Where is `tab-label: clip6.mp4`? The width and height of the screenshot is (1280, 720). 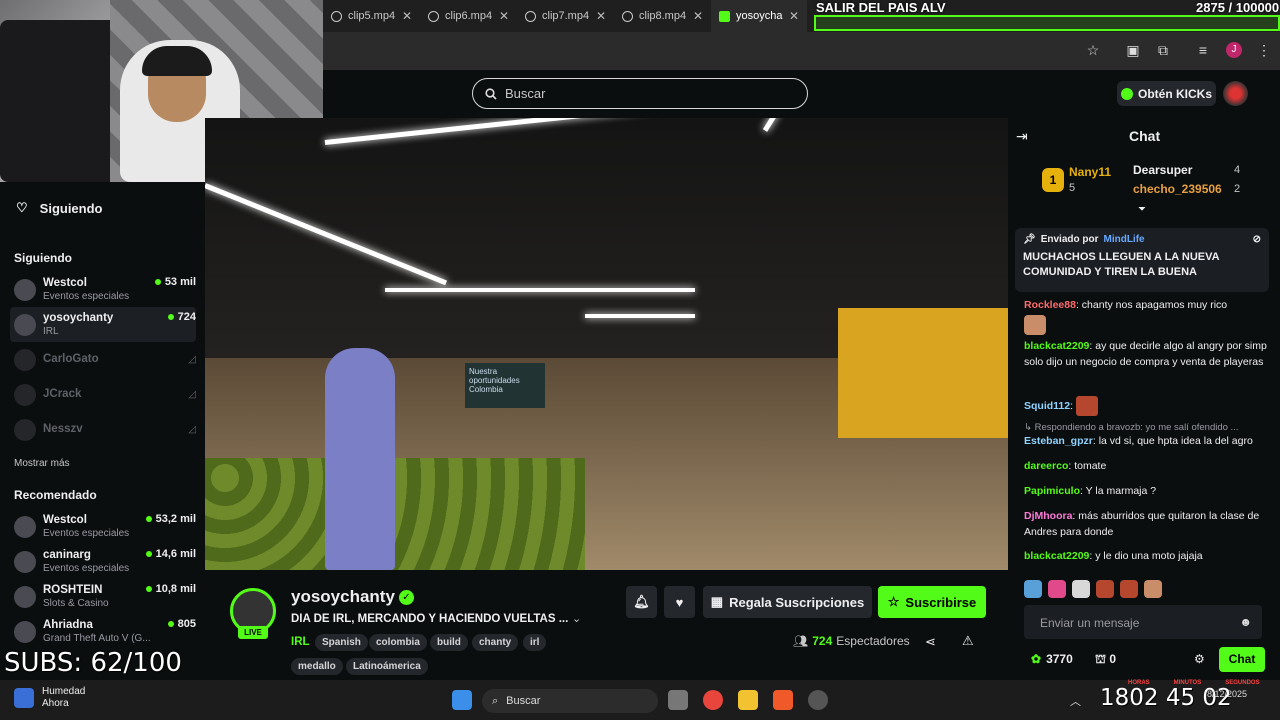
tab-label: clip6.mp4 is located at coordinates (469, 16).